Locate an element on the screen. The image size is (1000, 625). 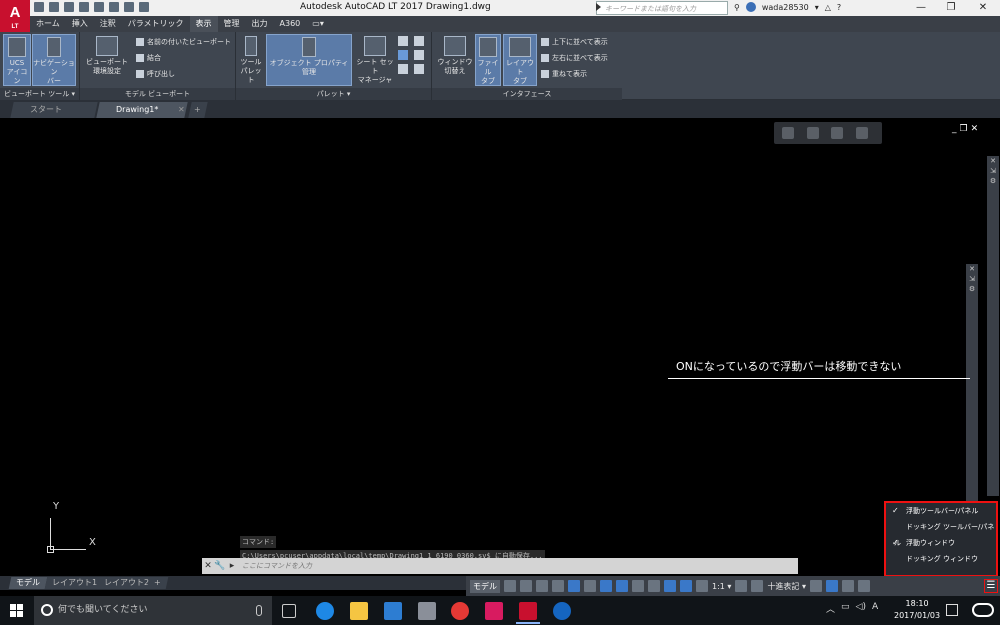
search-expand-icon is located at coordinates (598, 7).